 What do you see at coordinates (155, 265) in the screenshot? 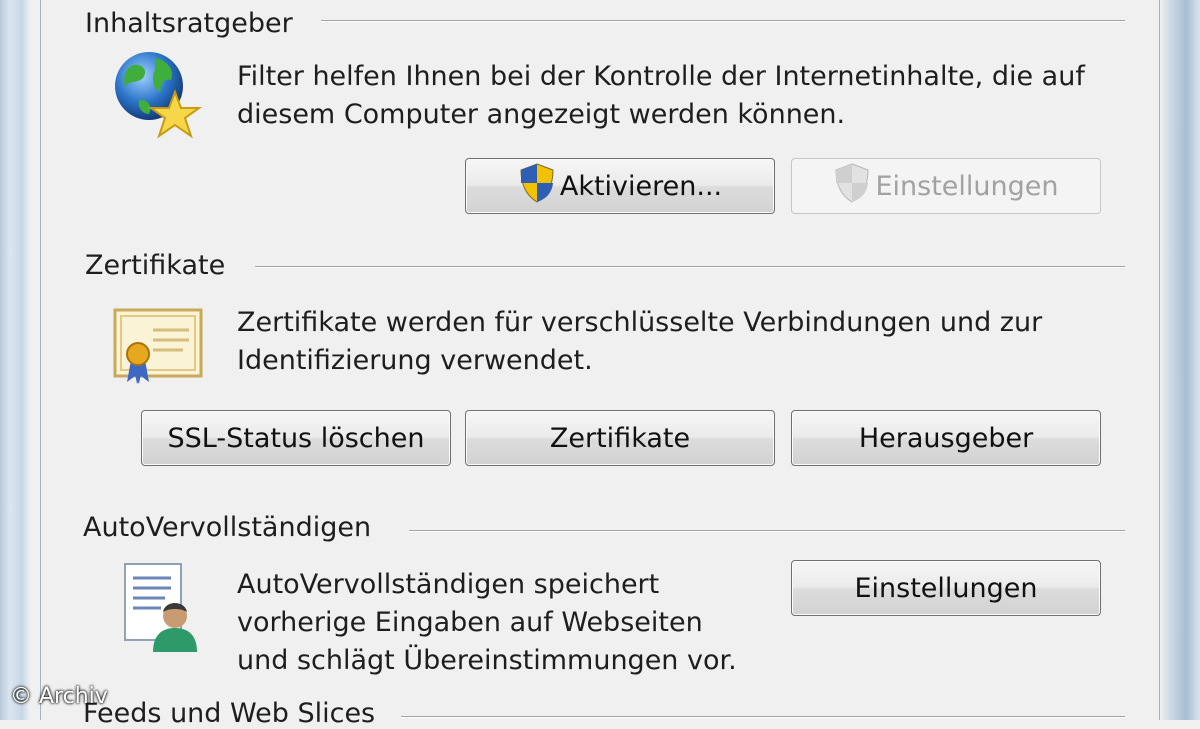
I see `certificates-group-title: Zertifikate` at bounding box center [155, 265].